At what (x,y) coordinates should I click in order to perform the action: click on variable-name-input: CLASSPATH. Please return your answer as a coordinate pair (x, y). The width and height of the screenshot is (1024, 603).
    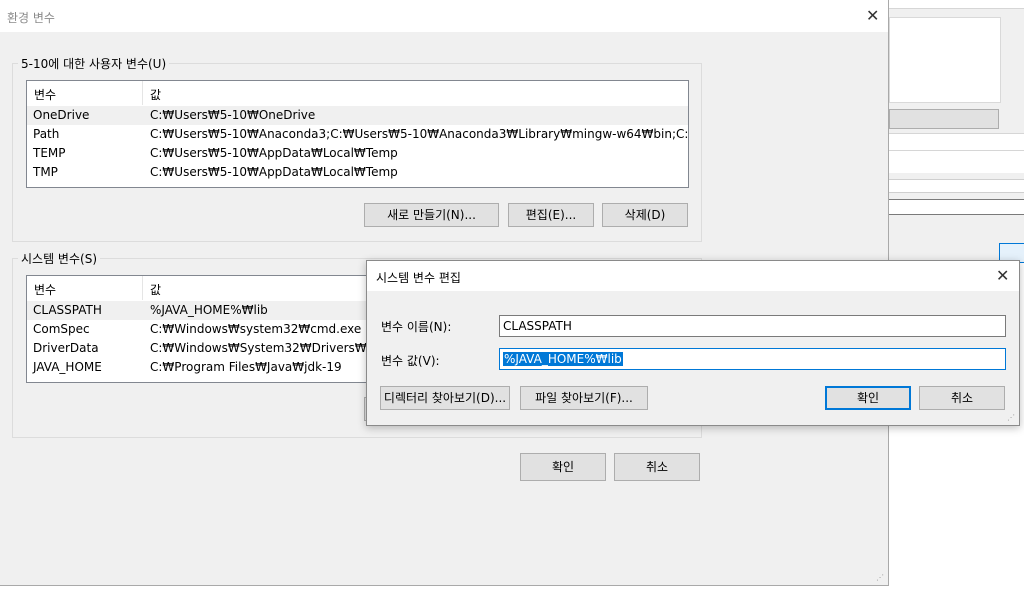
    Looking at the image, I should click on (752, 326).